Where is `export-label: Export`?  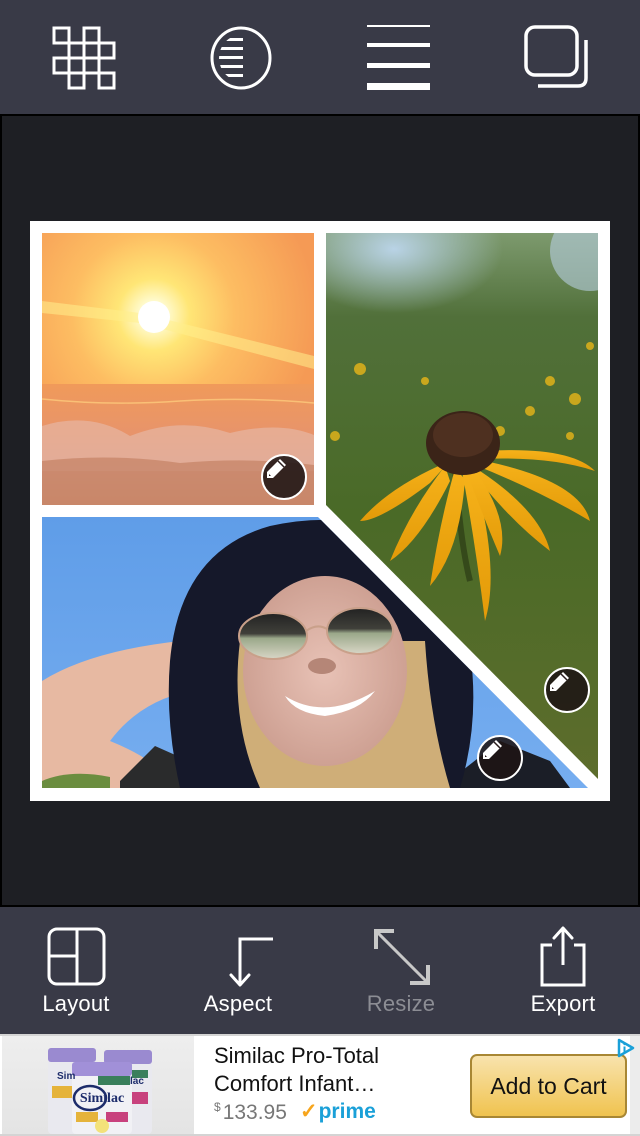 export-label: Export is located at coordinates (563, 1003).